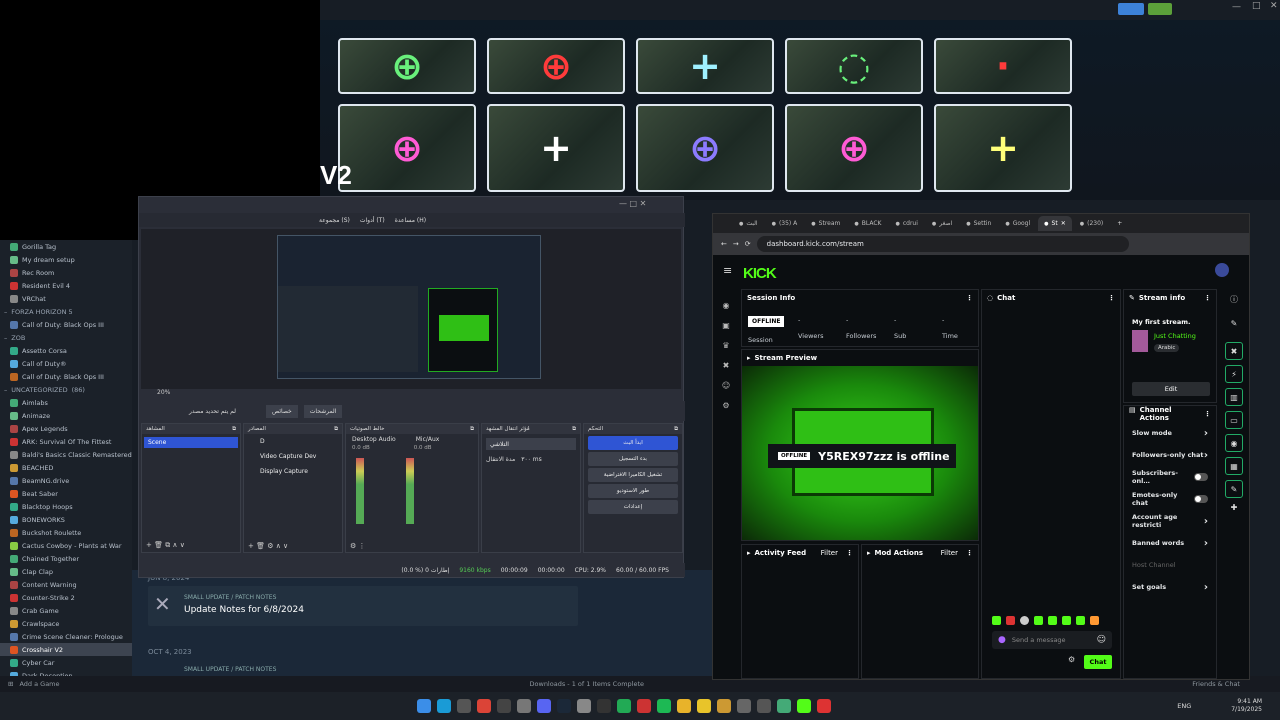 This screenshot has width=1280, height=720. What do you see at coordinates (1170, 455) in the screenshot?
I see `channel-action-item: Followers-only chat ›` at bounding box center [1170, 455].